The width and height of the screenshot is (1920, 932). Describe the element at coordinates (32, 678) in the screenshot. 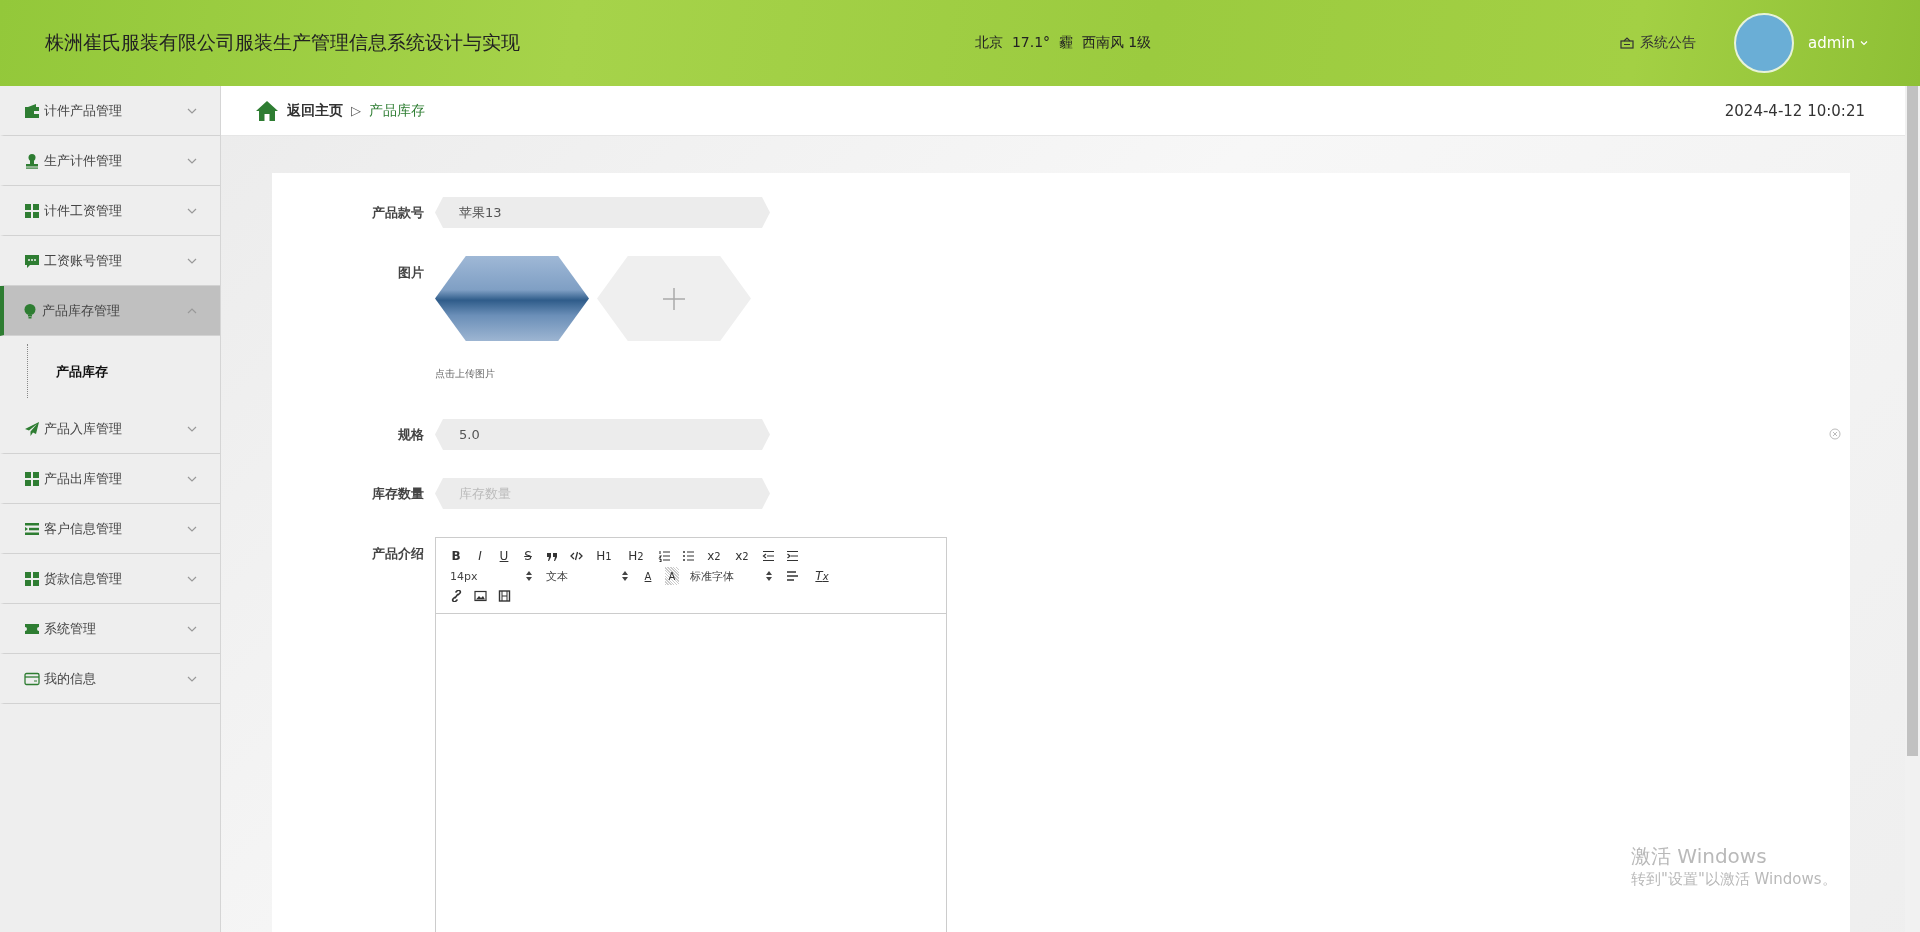

I see `card-icon` at that location.